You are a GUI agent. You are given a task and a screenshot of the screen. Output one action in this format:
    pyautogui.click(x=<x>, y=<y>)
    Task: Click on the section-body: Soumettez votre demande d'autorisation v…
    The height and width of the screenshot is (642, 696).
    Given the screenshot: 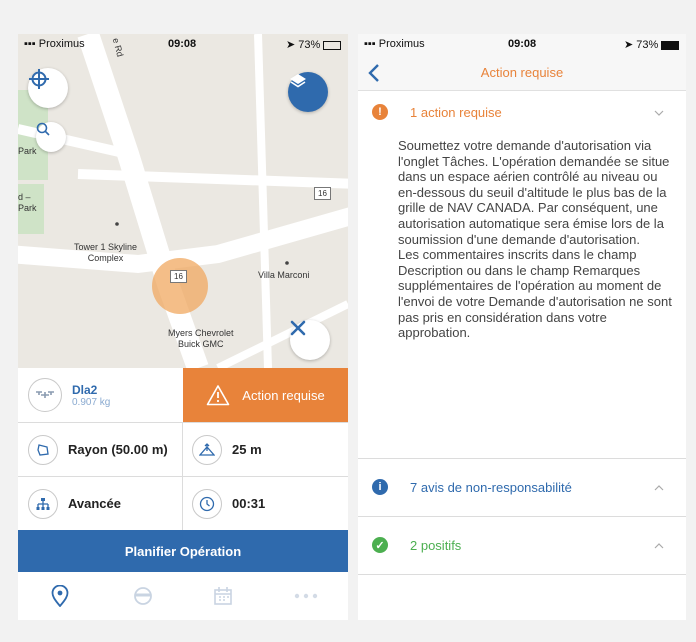 What is the action you would take?
    pyautogui.click(x=535, y=239)
    